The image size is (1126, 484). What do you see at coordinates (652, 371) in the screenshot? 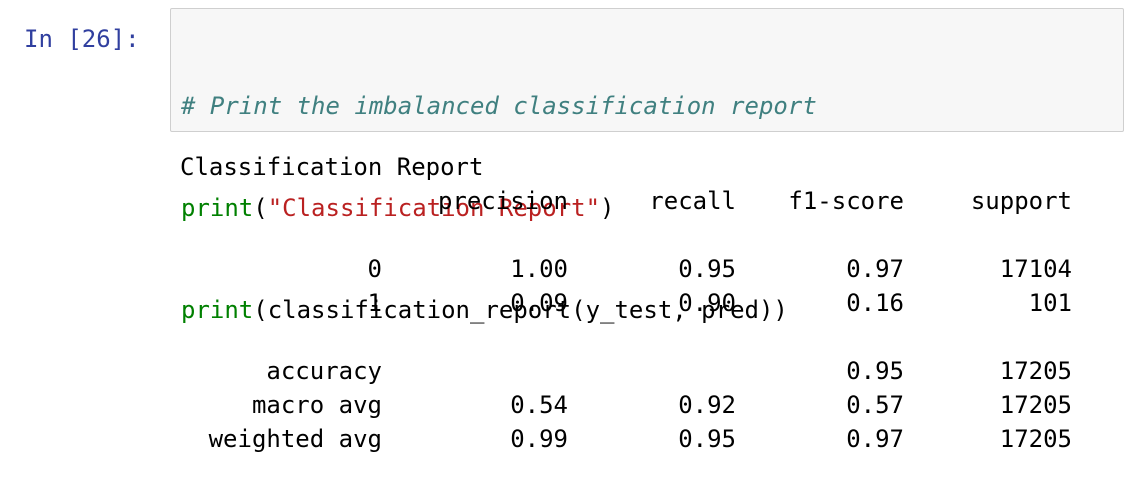
I see `row-recall` at bounding box center [652, 371].